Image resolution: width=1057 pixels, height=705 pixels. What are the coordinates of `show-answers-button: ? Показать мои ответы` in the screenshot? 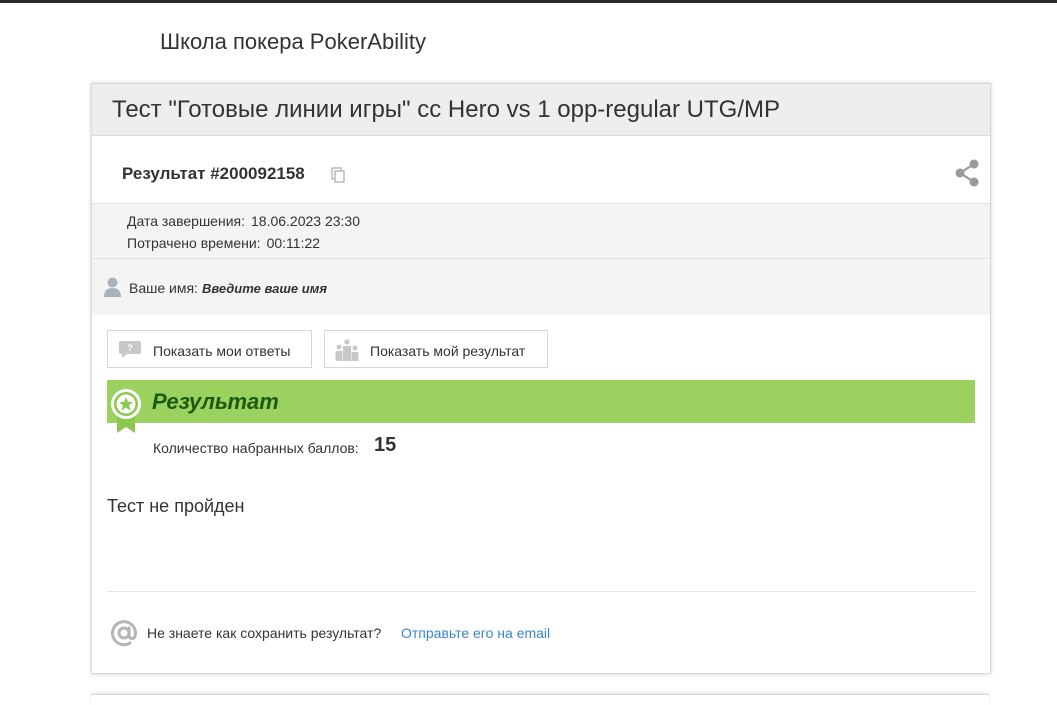 It's located at (209, 349).